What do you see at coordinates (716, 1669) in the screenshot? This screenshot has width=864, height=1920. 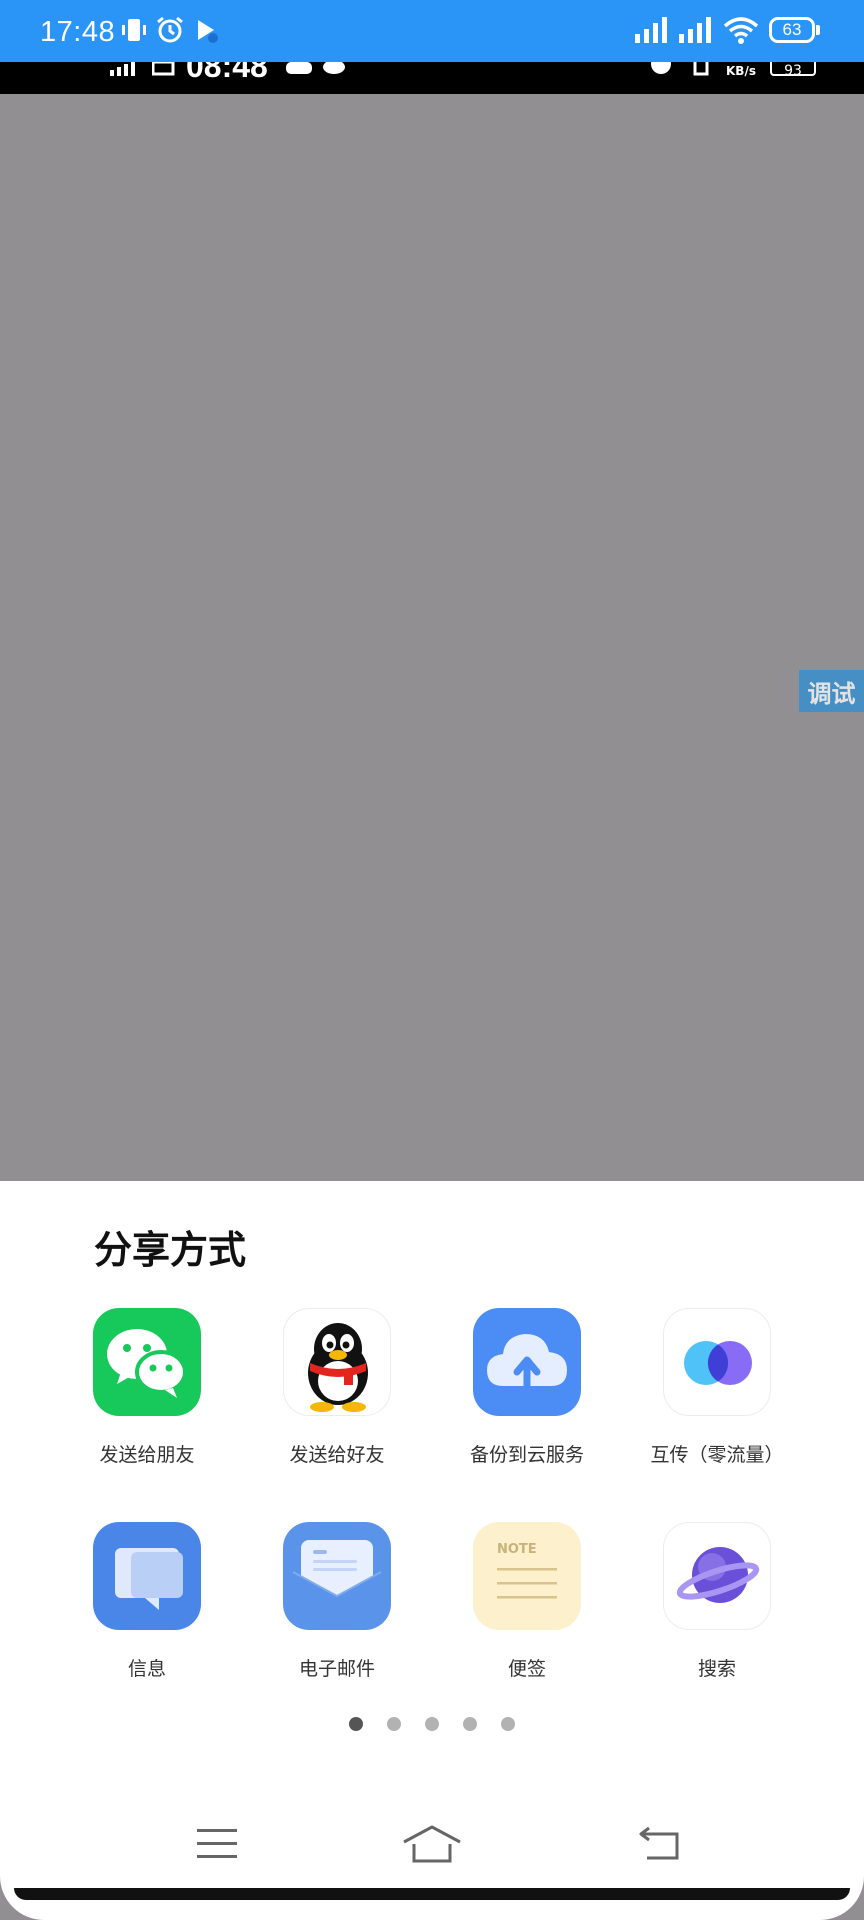 I see `share-target-label: 搜索` at bounding box center [716, 1669].